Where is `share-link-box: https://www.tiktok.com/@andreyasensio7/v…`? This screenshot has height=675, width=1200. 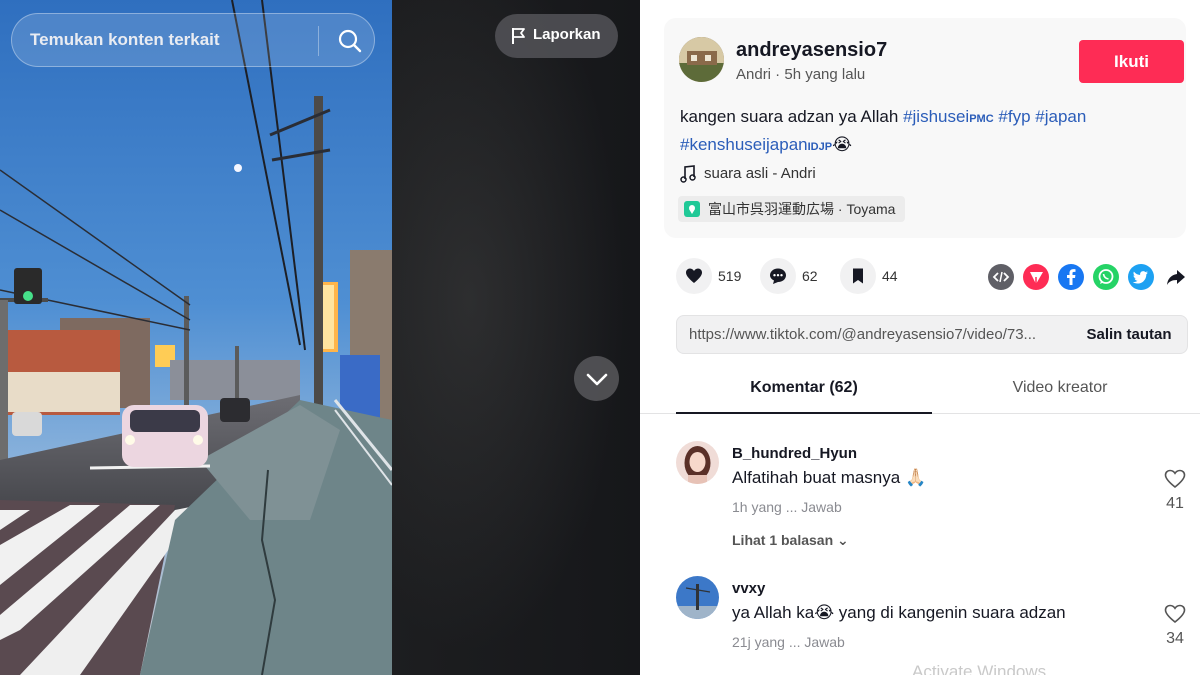 share-link-box: https://www.tiktok.com/@andreyasensio7/v… is located at coordinates (932, 334).